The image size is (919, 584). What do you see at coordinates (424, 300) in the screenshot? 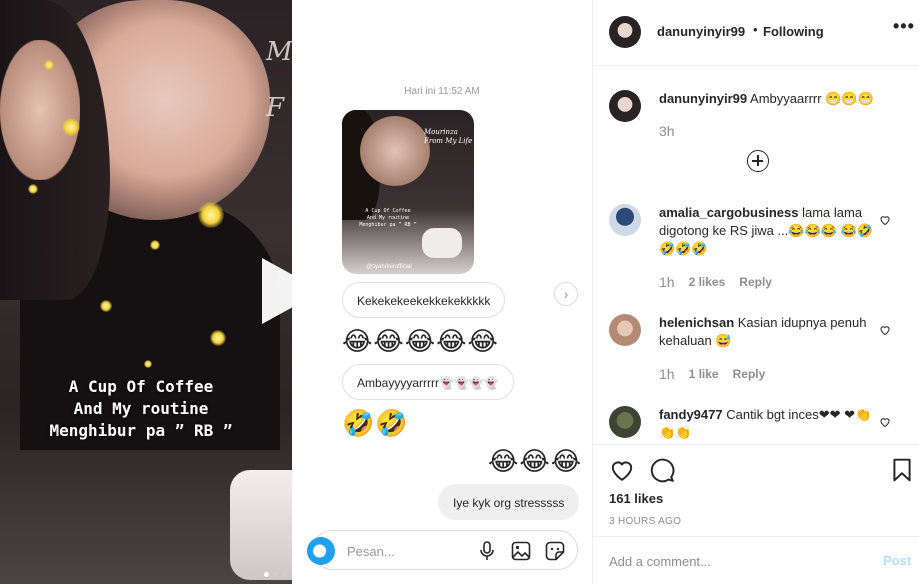
I see `message-bubble: Kekekekeekekkekekkkkk` at bounding box center [424, 300].